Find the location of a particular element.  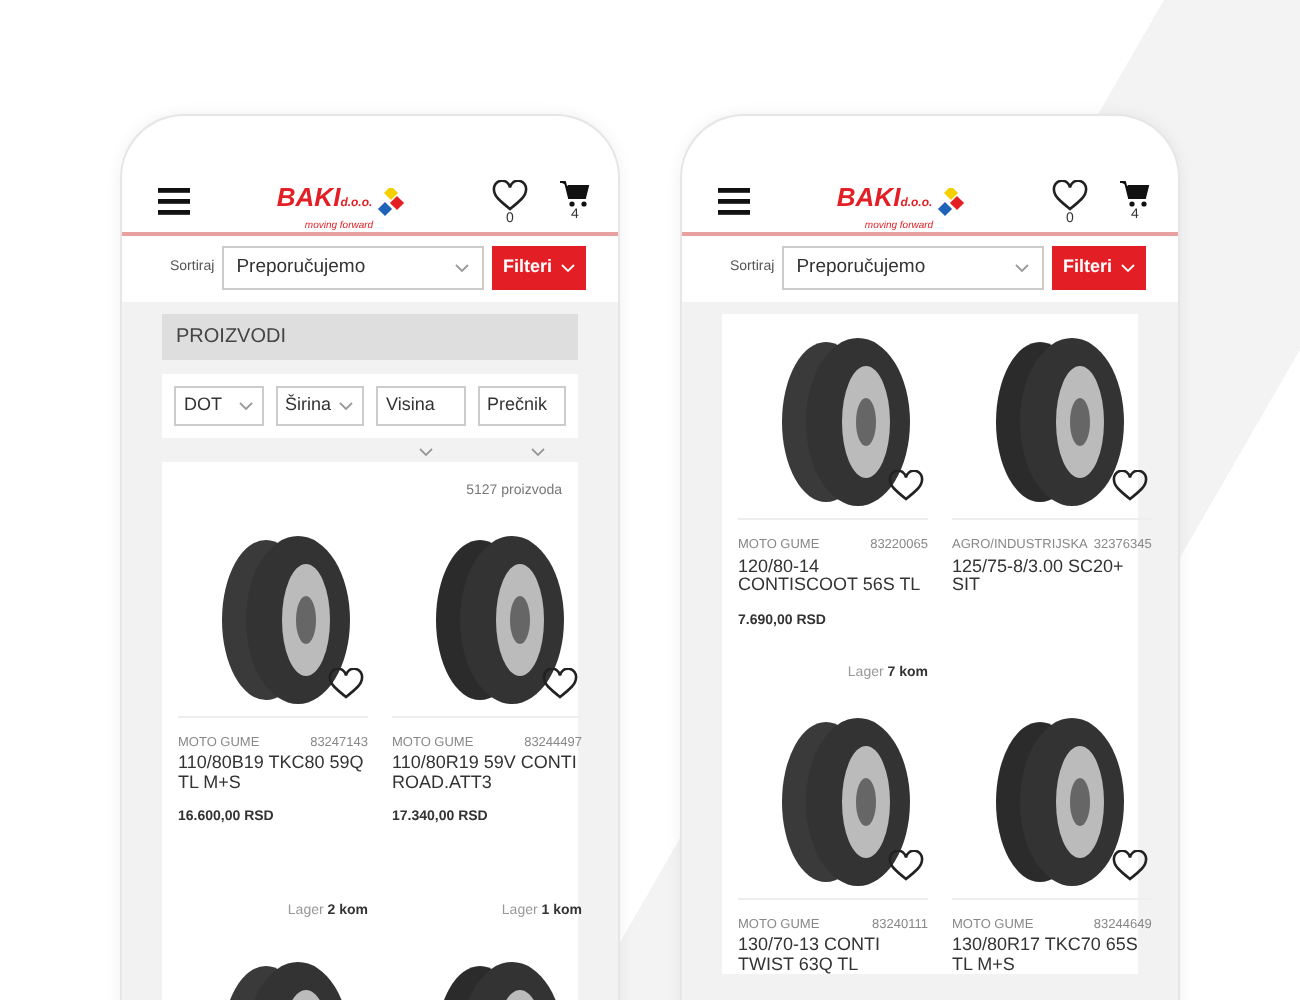

product-name: 110/80R19 59V CONTI ROAD.ATT3 is located at coordinates (487, 773).